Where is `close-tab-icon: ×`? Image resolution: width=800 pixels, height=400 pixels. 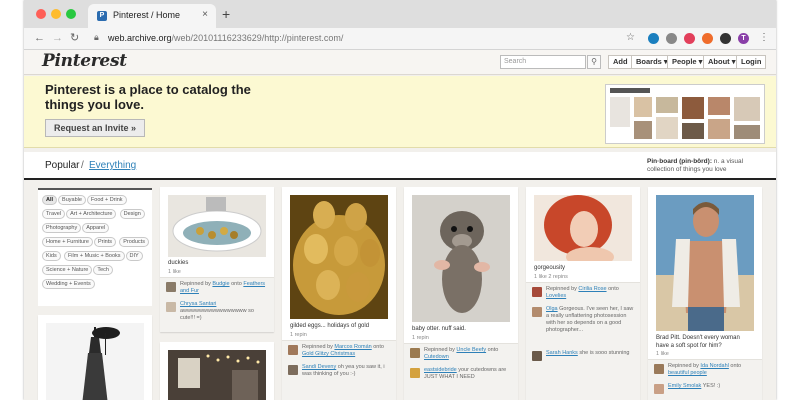
close-tab-icon: × is located at coordinates (205, 14).